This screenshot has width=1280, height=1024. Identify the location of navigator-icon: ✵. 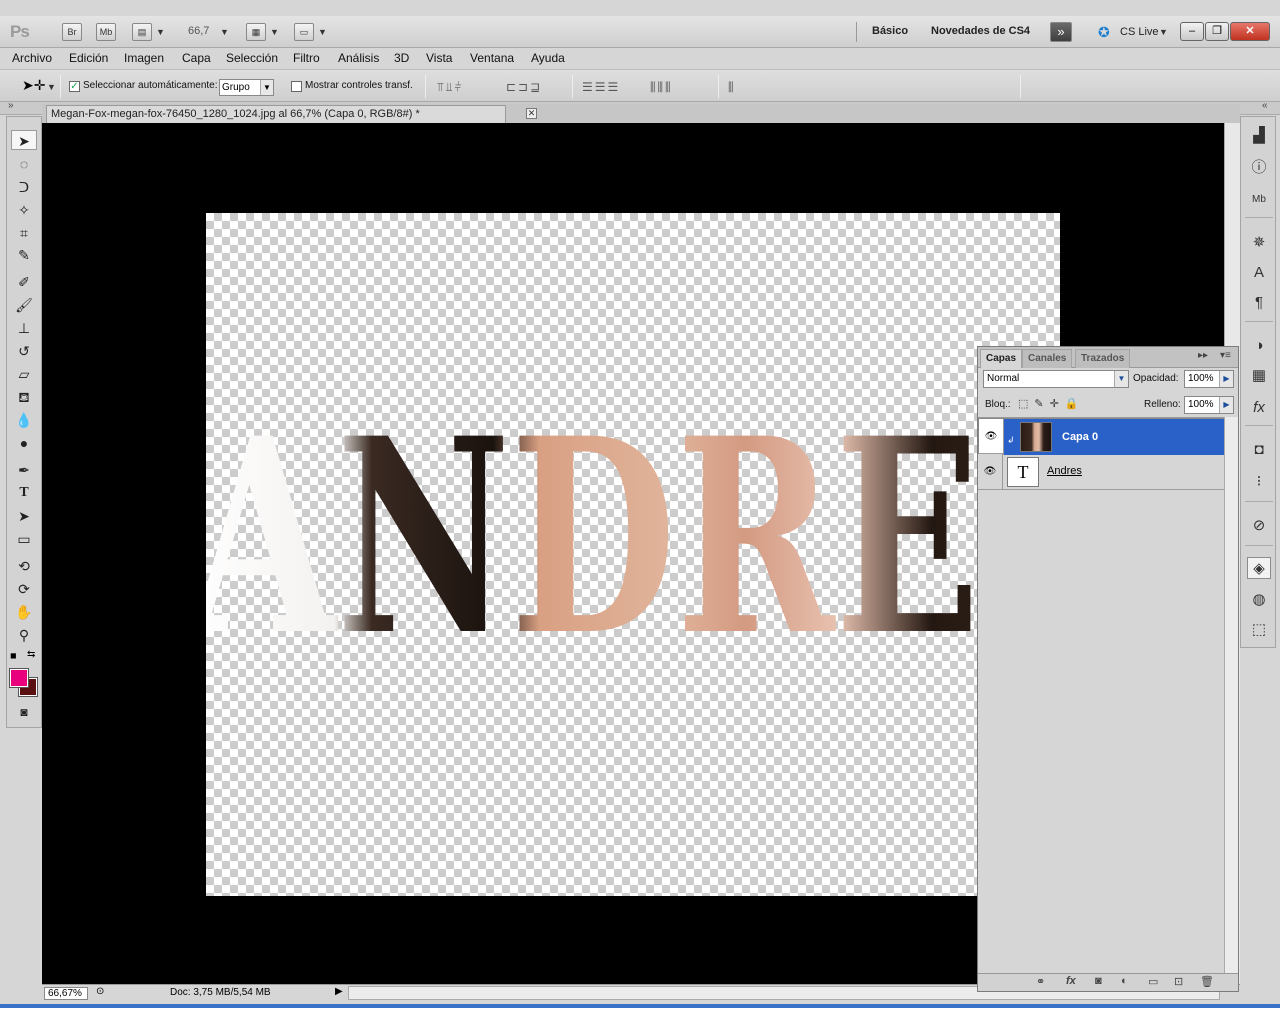
(1259, 243).